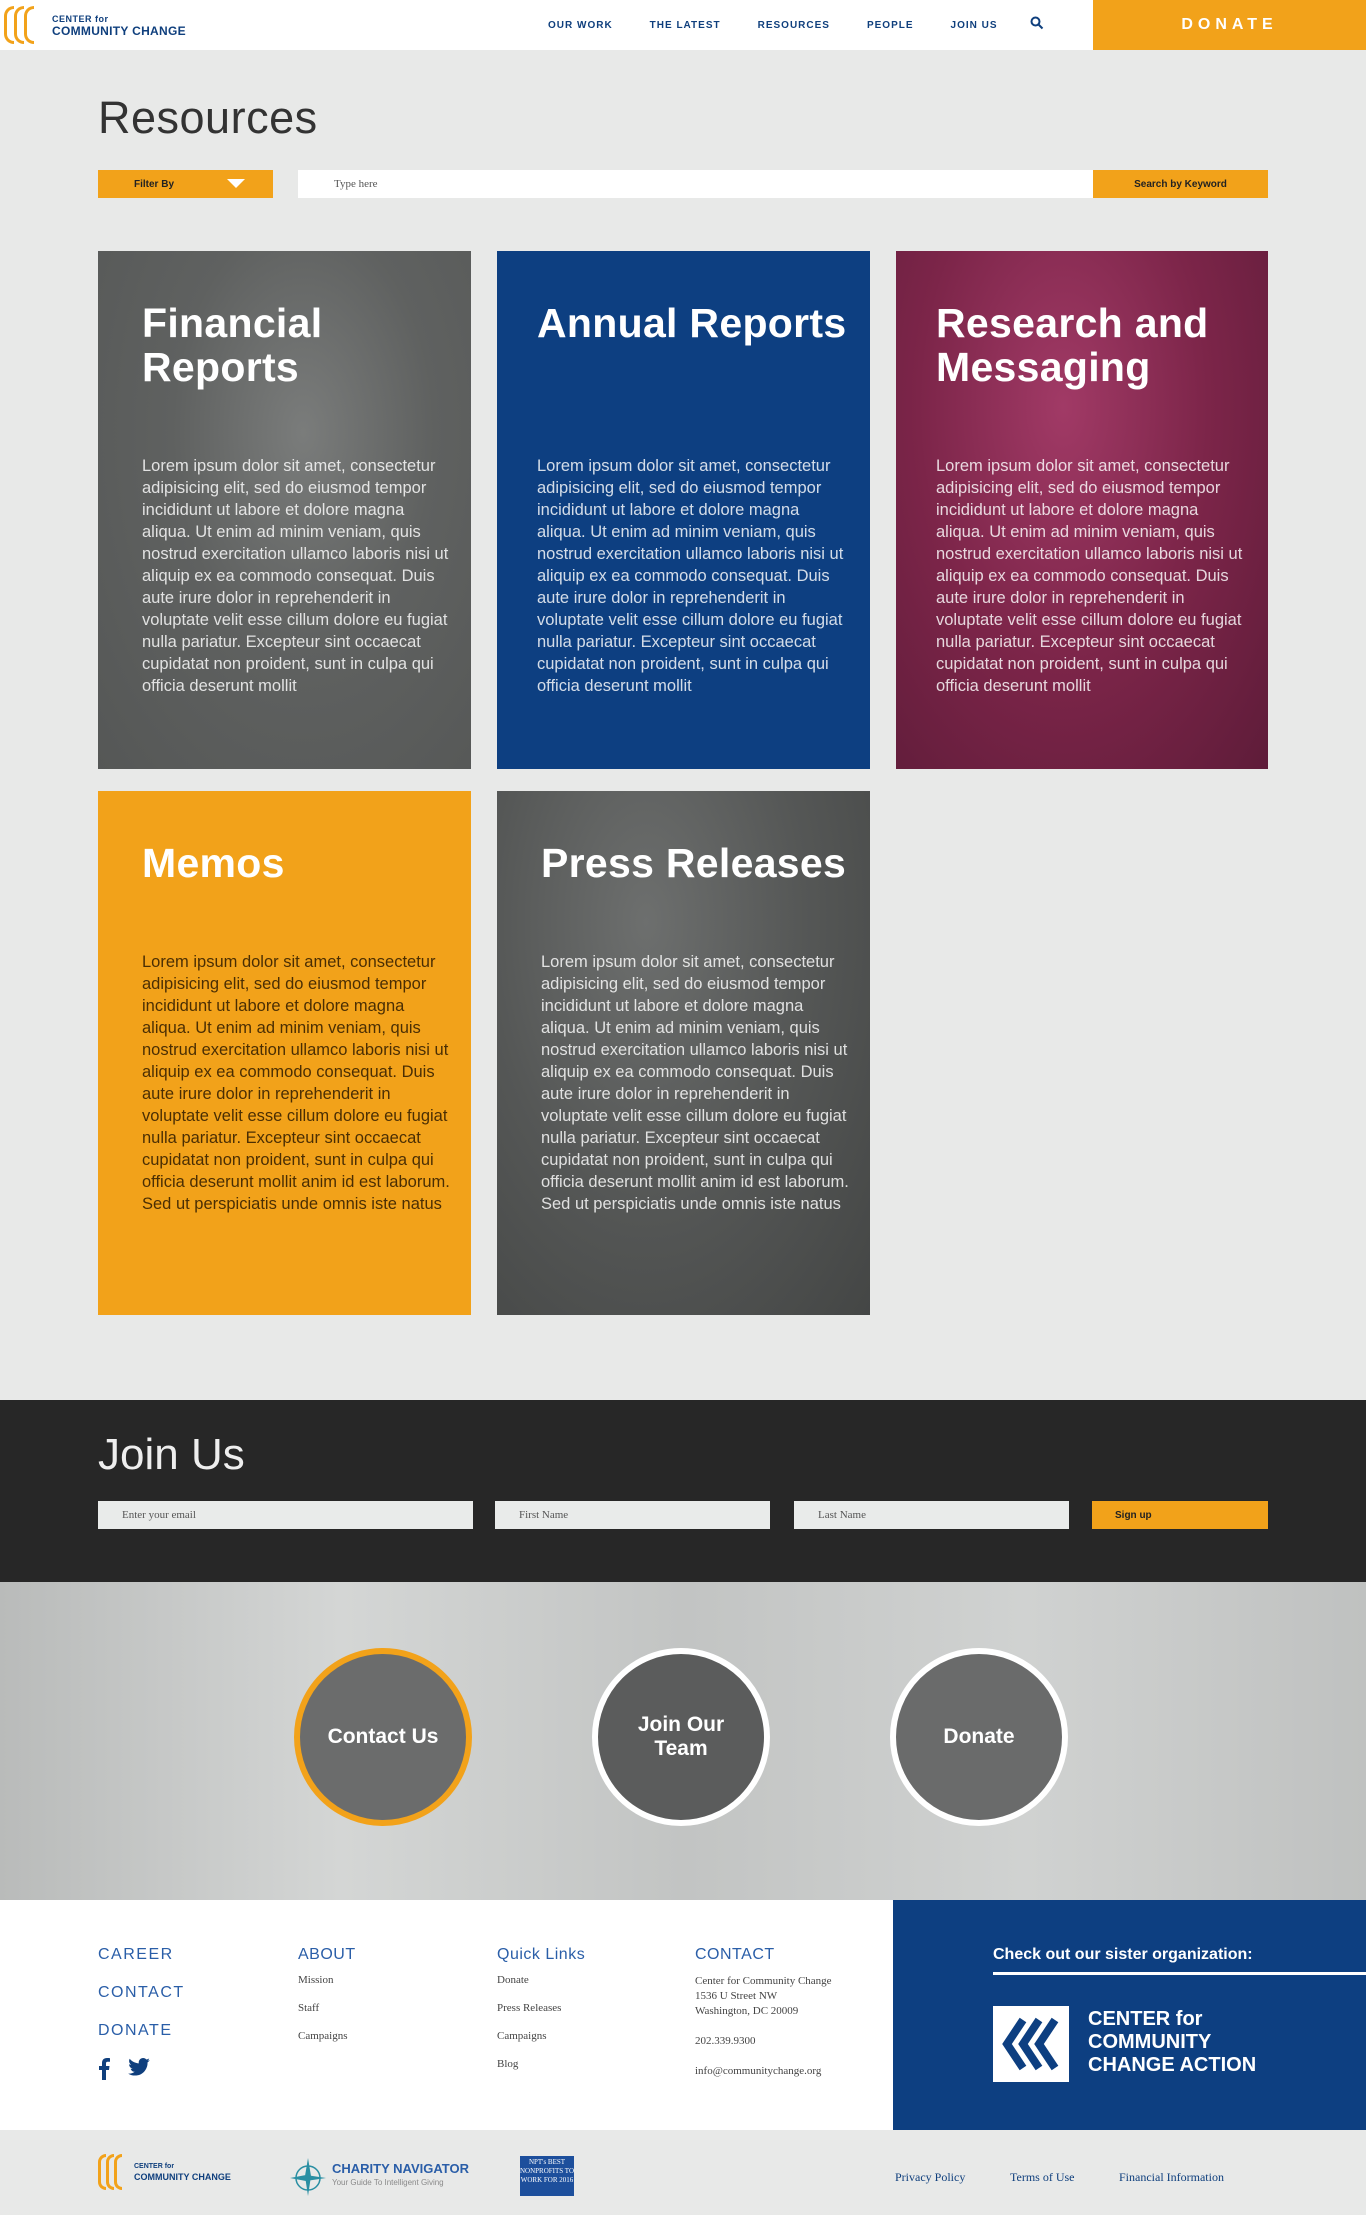  What do you see at coordinates (141, 2015) in the screenshot?
I see `footer-col-main: CAREER CONTACT DONATE` at bounding box center [141, 2015].